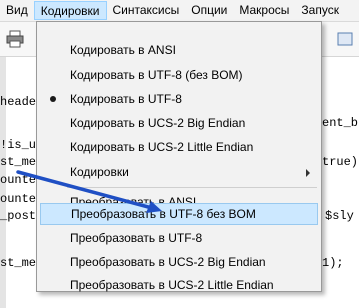  I want to click on menu-item-label: Преобразовать в UTF-8 без BOM, so click(163, 214).